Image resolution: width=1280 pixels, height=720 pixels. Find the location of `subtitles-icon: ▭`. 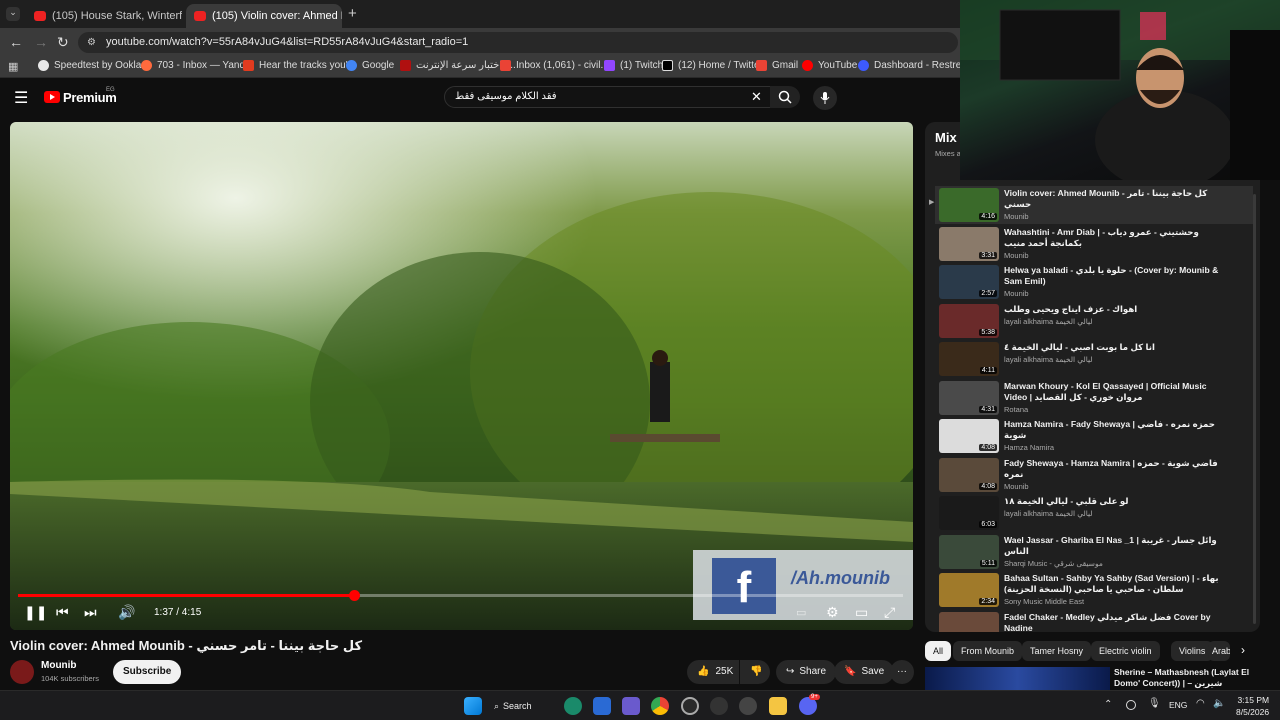

subtitles-icon: ▭ is located at coordinates (801, 612).